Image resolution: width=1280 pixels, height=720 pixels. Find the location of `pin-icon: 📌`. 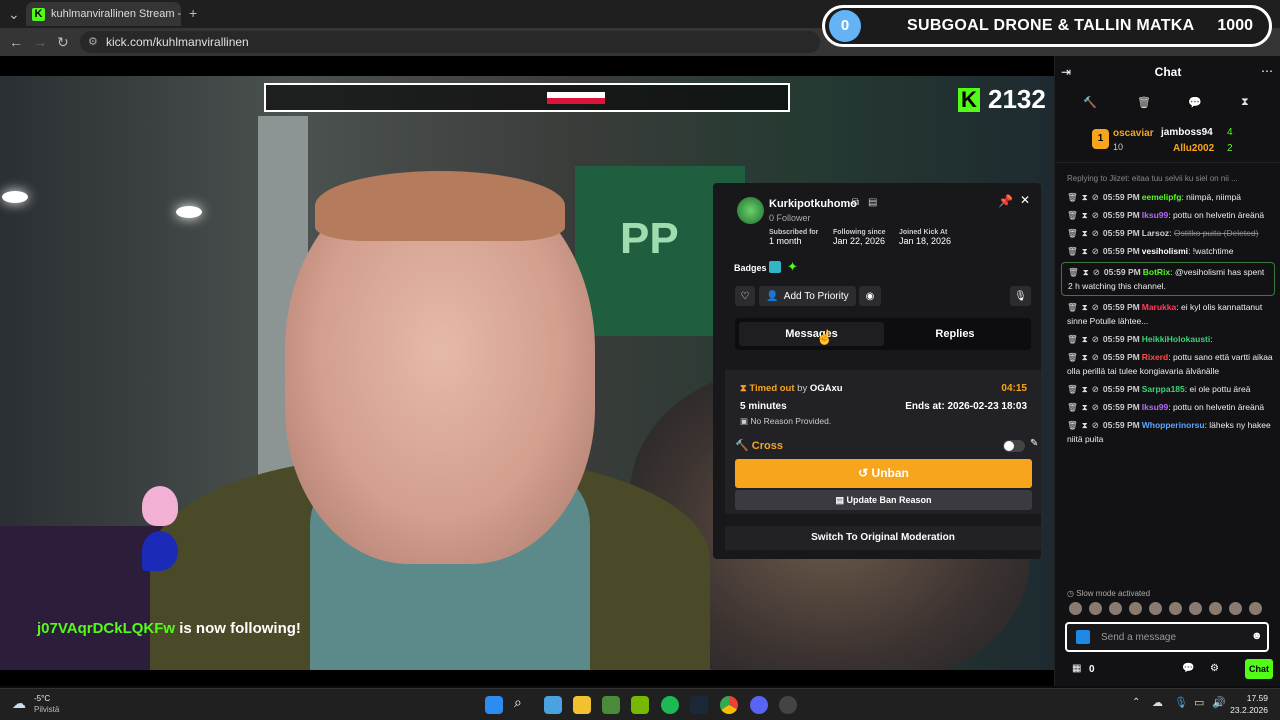

pin-icon: 📌 is located at coordinates (1005, 201).